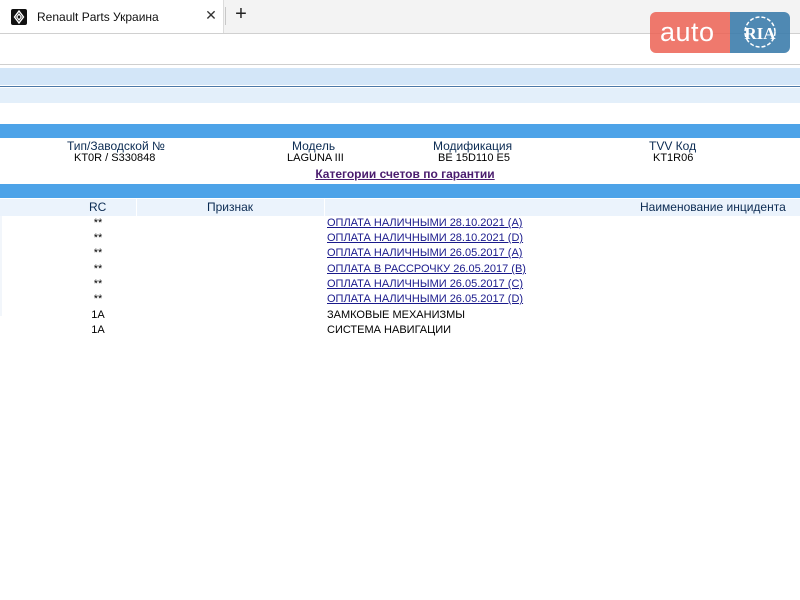 This screenshot has width=800, height=600. What do you see at coordinates (115, 158) in the screenshot?
I see `vehicle-type-value: KT0R / S330848` at bounding box center [115, 158].